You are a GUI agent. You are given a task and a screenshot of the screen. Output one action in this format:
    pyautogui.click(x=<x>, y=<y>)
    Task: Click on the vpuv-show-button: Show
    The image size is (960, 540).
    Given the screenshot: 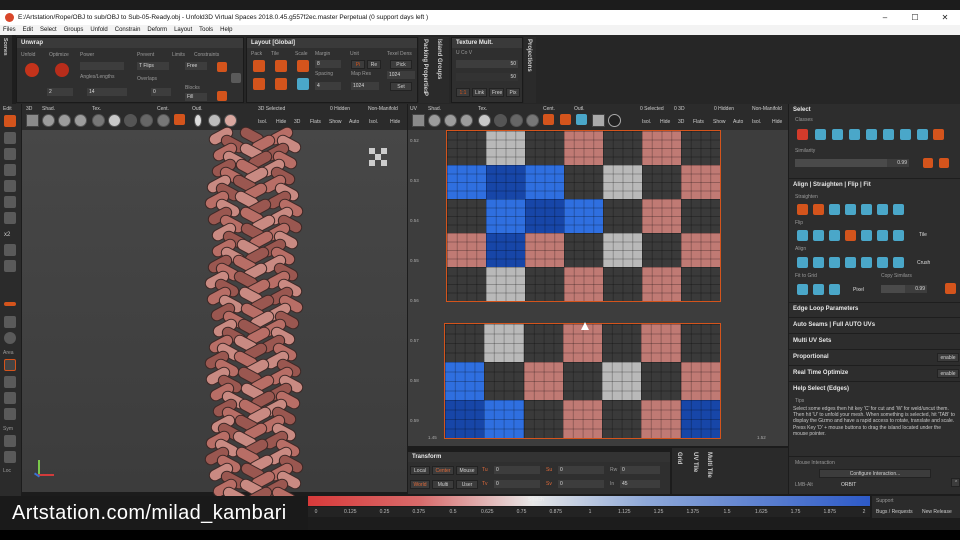 What is the action you would take?
    pyautogui.click(x=719, y=122)
    